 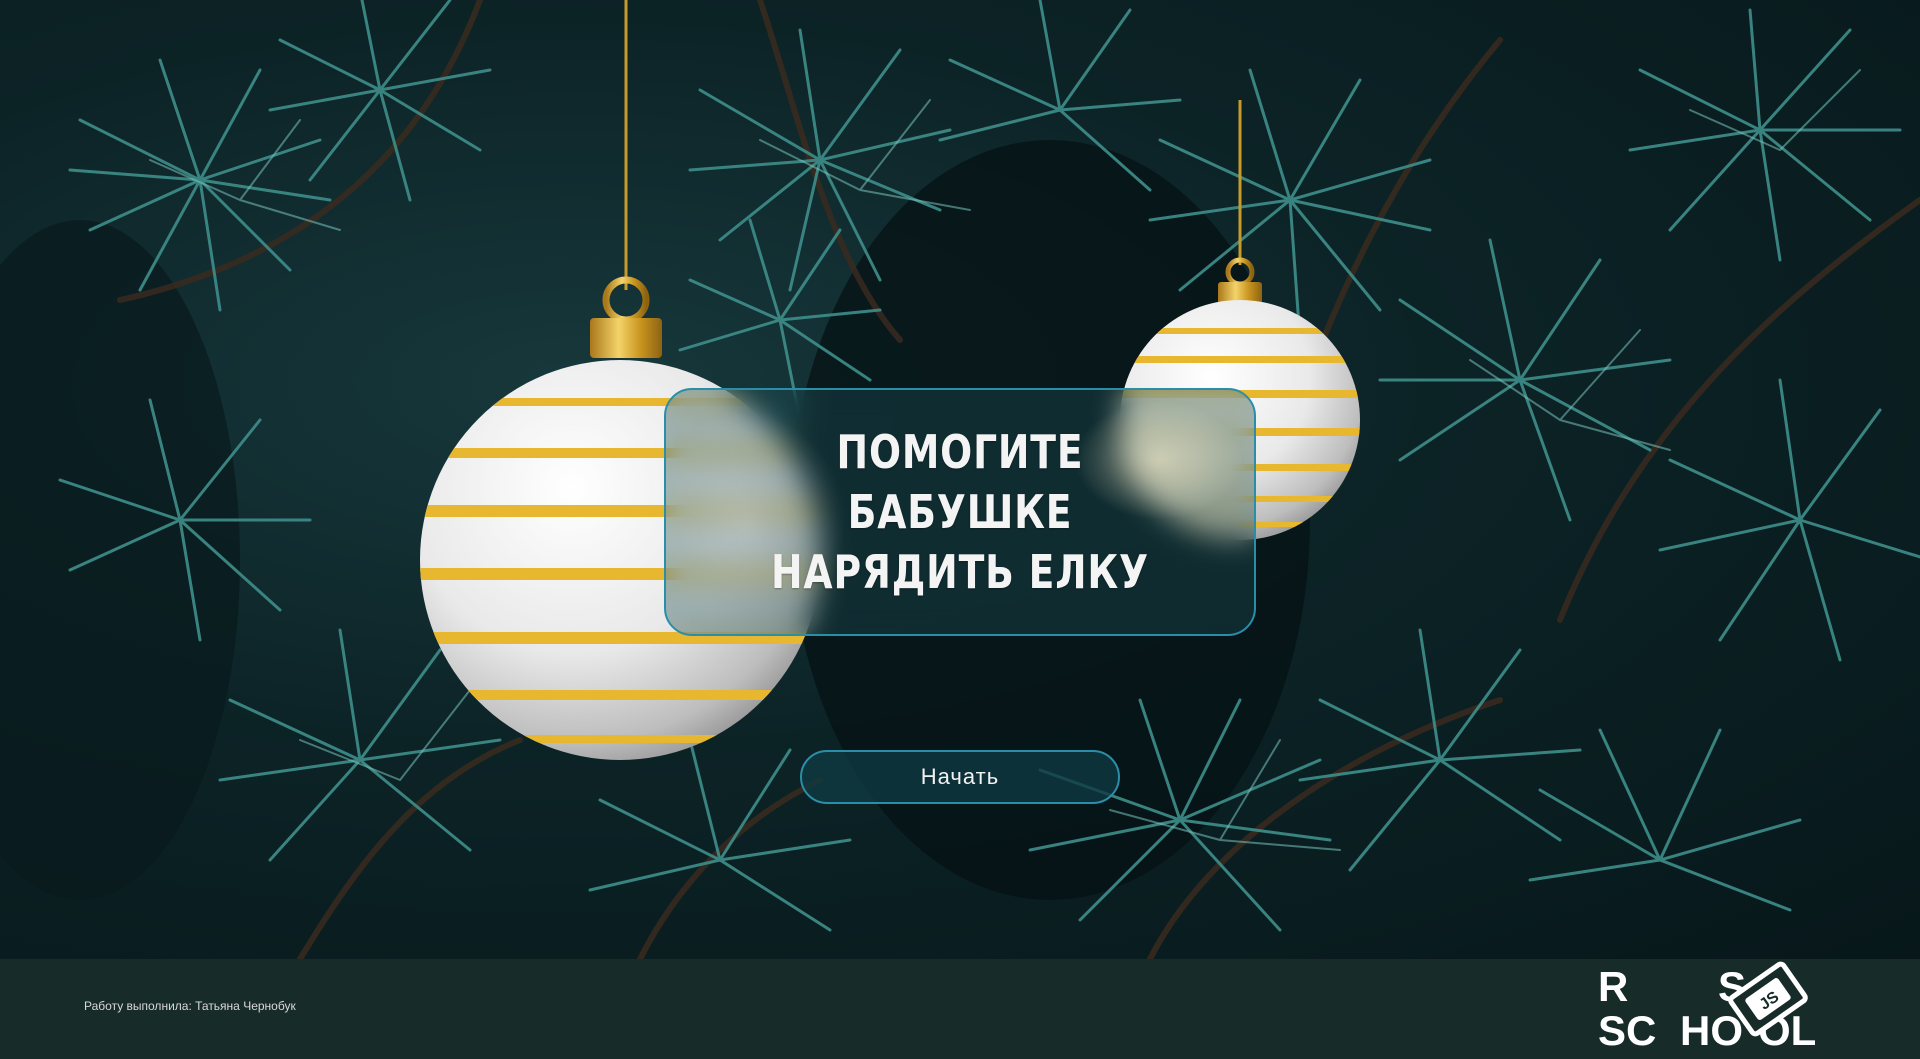 I want to click on page-title: ПОМОГИТЕ БАБУШКЕ НАРЯДИТЬ ЕЛКУ, so click(x=960, y=512).